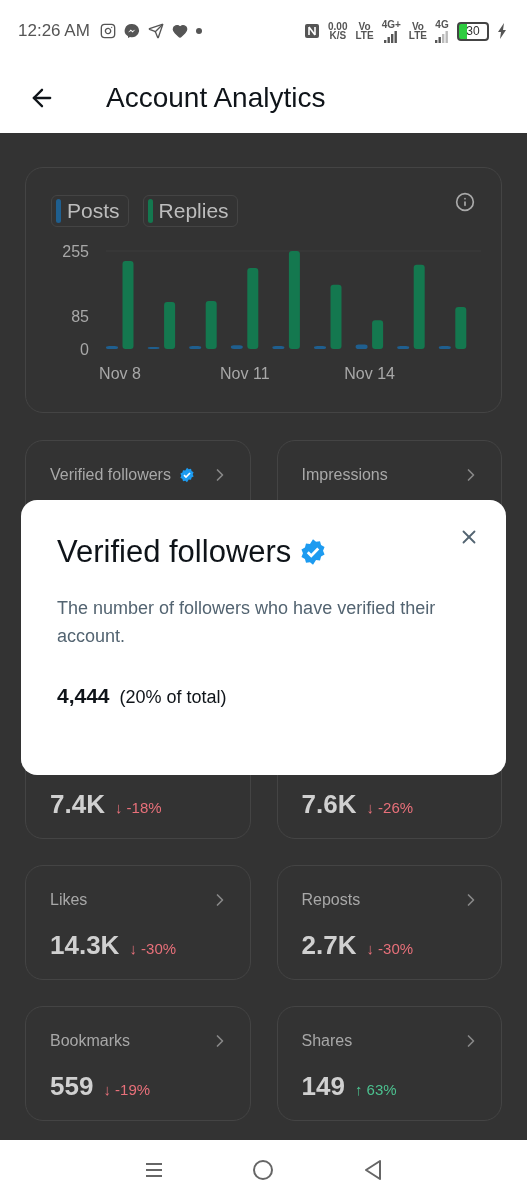 This screenshot has width=527, height=1200. What do you see at coordinates (154, 1170) in the screenshot?
I see `menu-button` at bounding box center [154, 1170].